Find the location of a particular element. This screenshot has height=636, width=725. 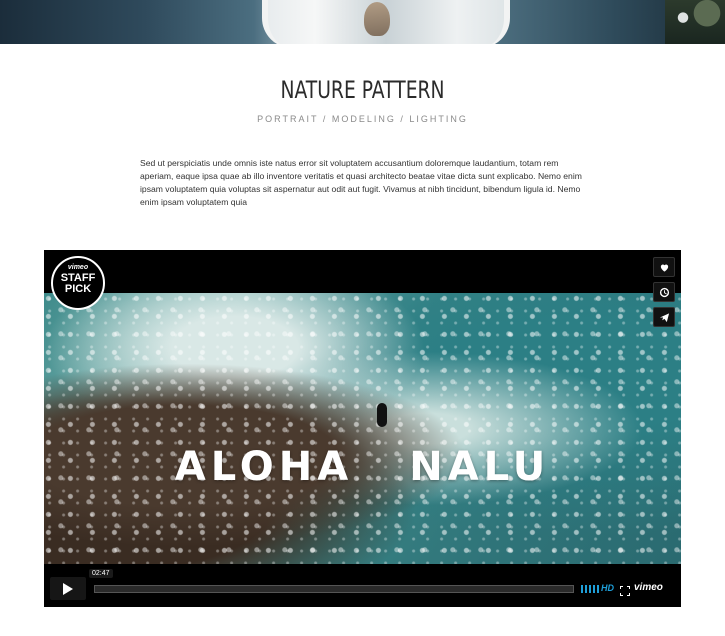

boat-image is located at coordinates (386, 22).